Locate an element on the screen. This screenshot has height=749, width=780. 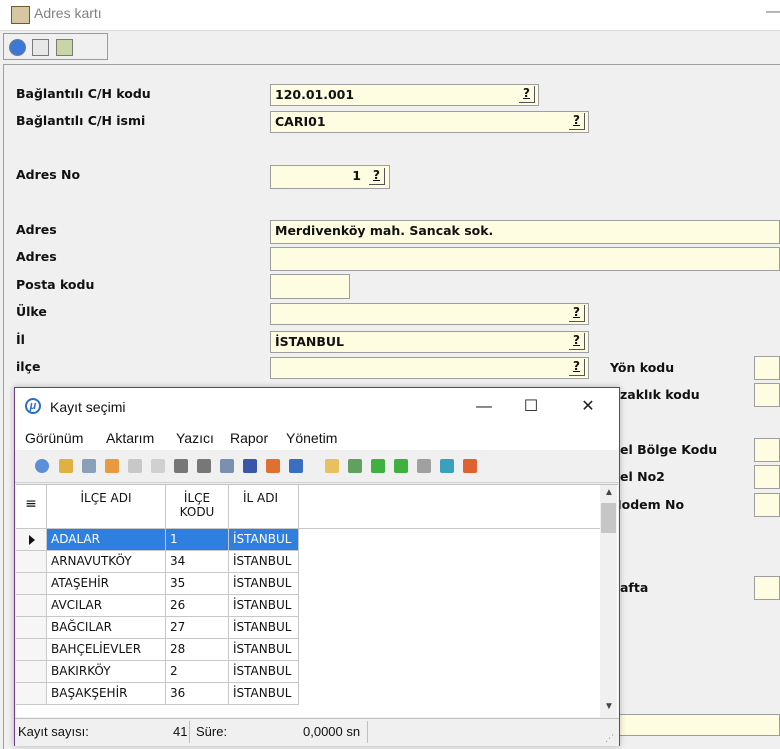
cari-name-value: CARI01 is located at coordinates (300, 121).